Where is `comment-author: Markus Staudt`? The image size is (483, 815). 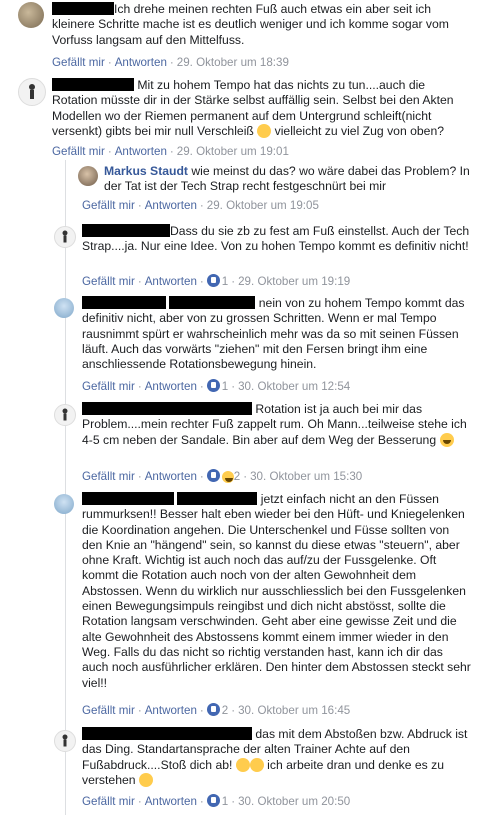 comment-author: Markus Staudt is located at coordinates (146, 171).